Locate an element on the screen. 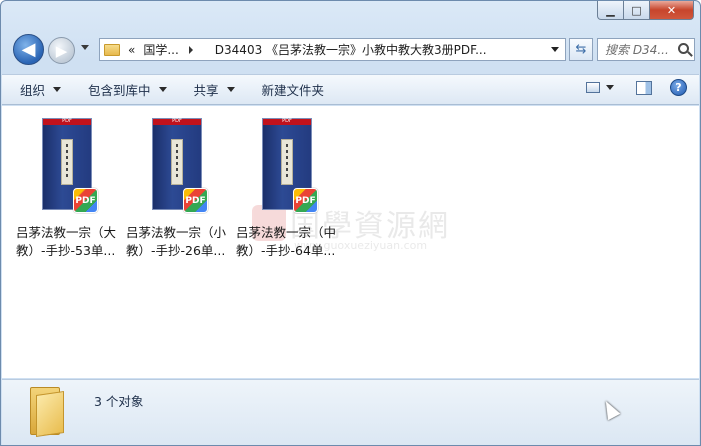  new-folder-label: 新建文件夹 is located at coordinates (293, 90).